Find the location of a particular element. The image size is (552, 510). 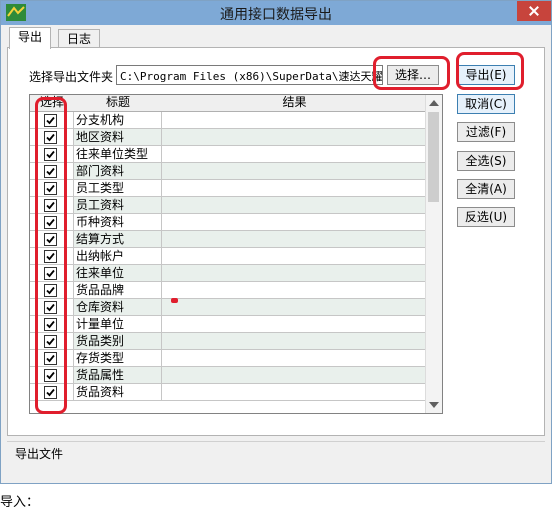

cancel-button: 取消(C) is located at coordinates (486, 104).